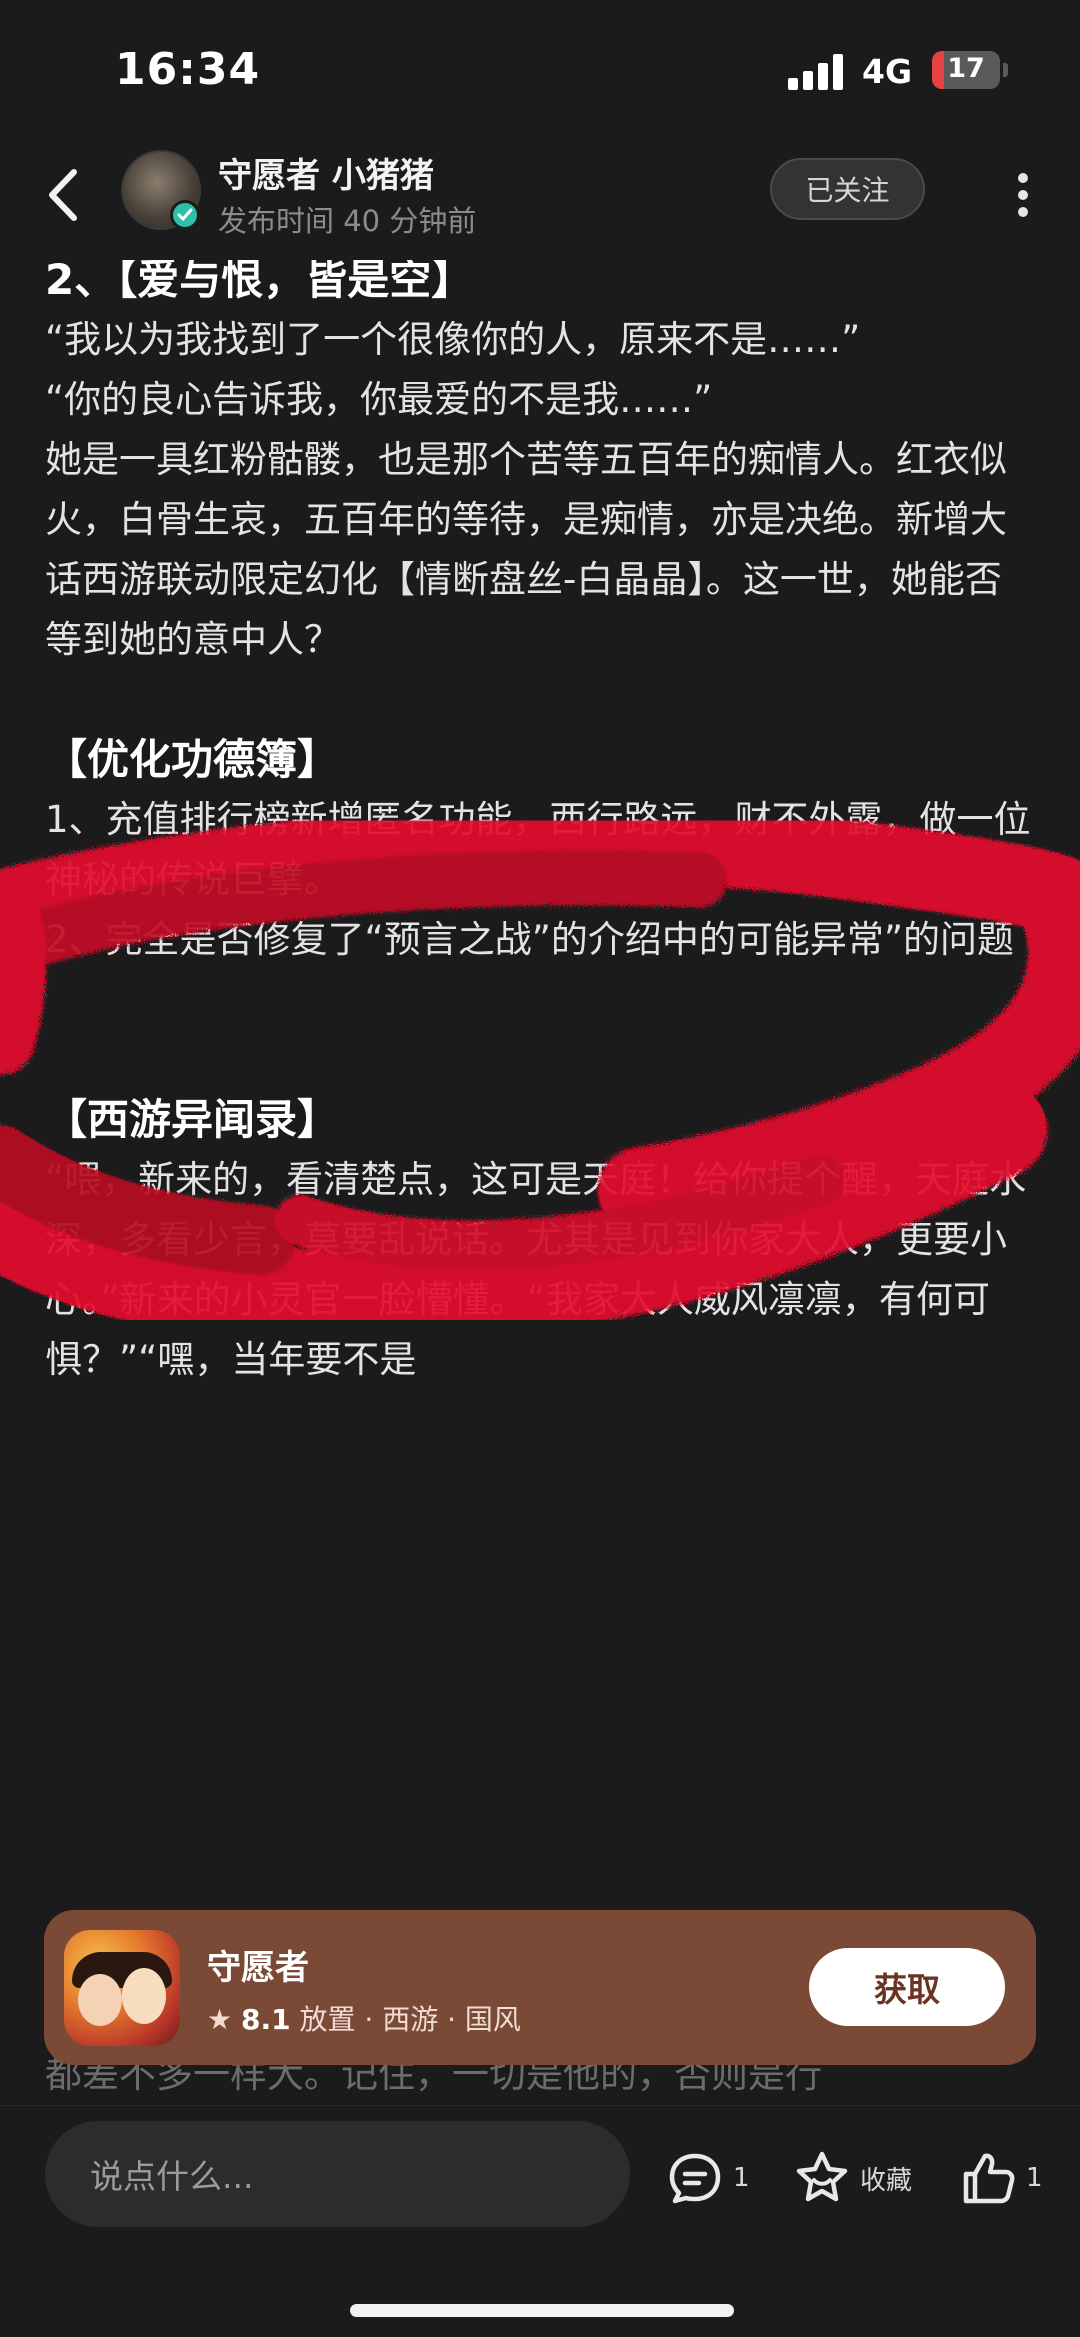 The width and height of the screenshot is (1080, 2337). What do you see at coordinates (540, 200) in the screenshot?
I see `post-header: 守愿者 小猪猪 发布时间 40 分钟前 已关注` at bounding box center [540, 200].